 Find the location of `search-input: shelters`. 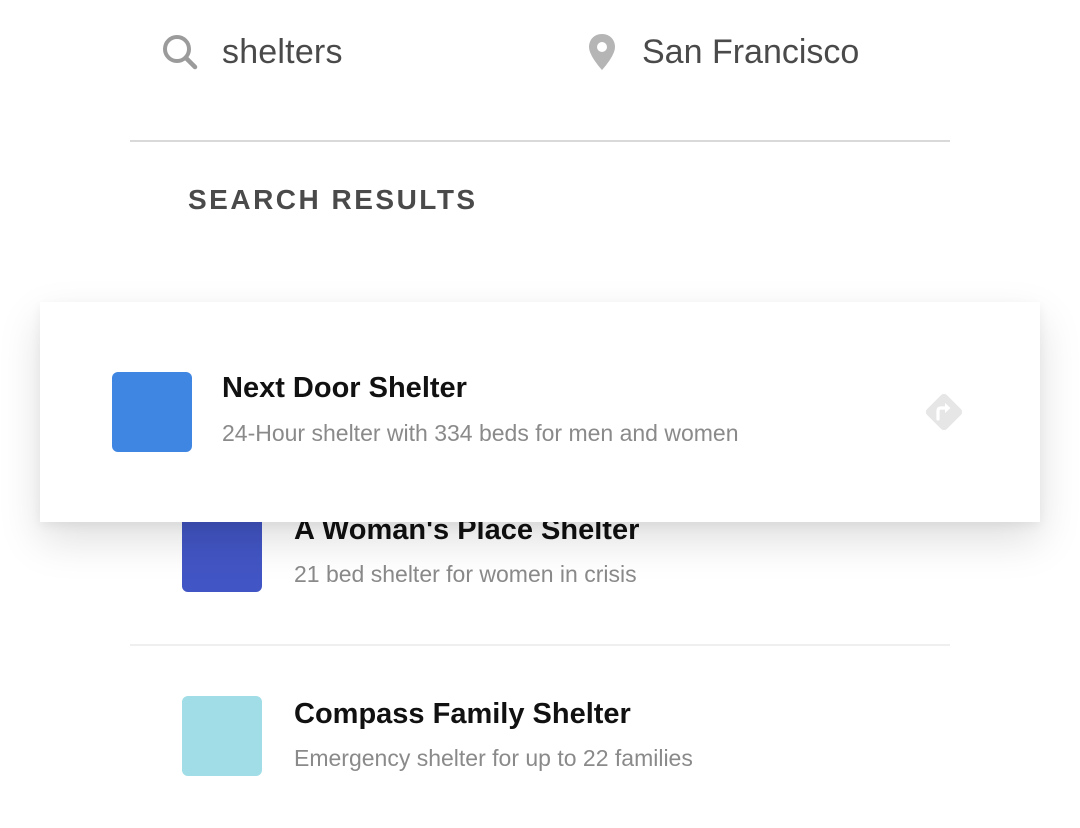

search-input: shelters is located at coordinates (251, 52).